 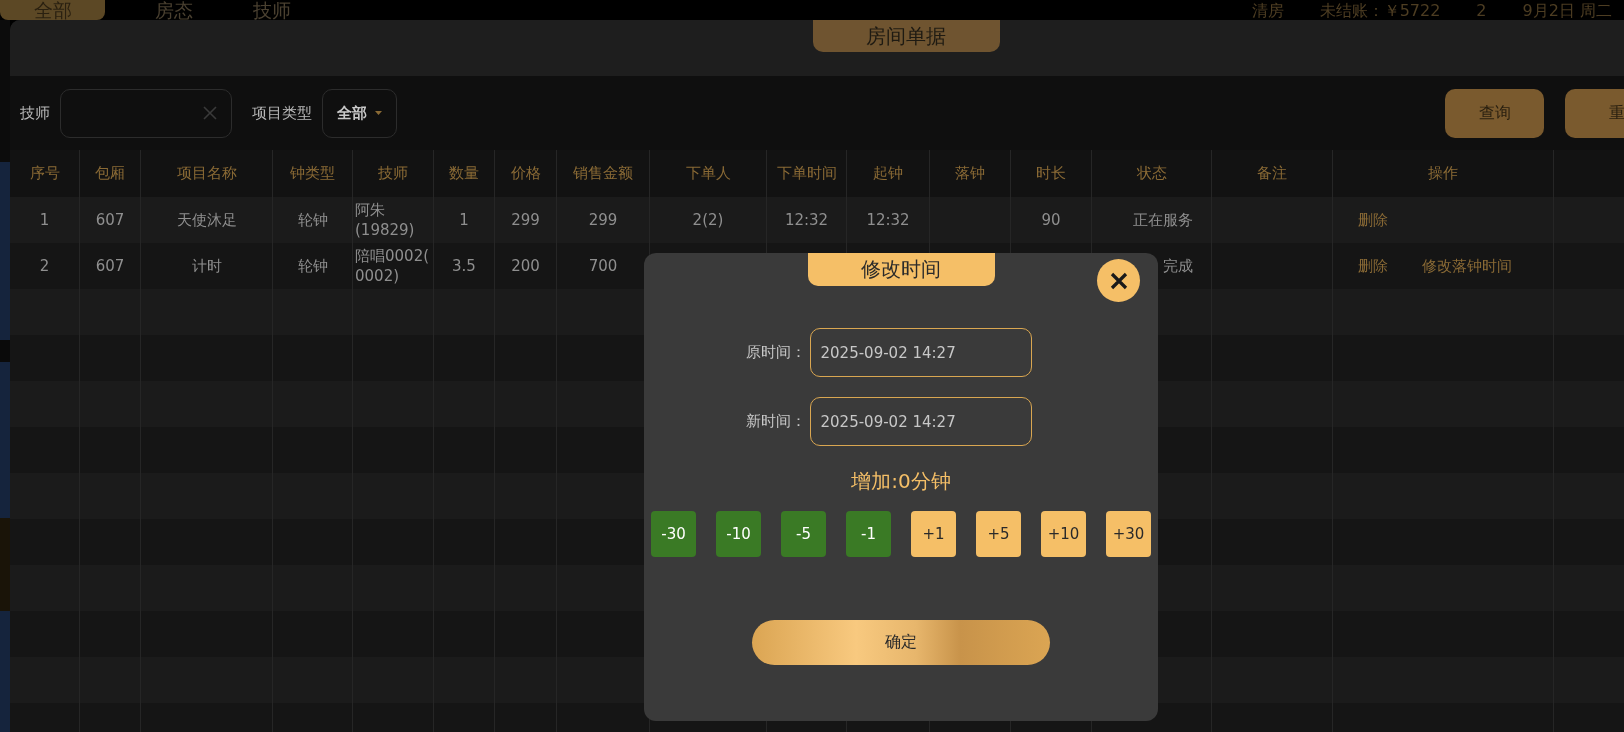 What do you see at coordinates (1163, 220) in the screenshot?
I see `table-cell: 正在服务` at bounding box center [1163, 220].